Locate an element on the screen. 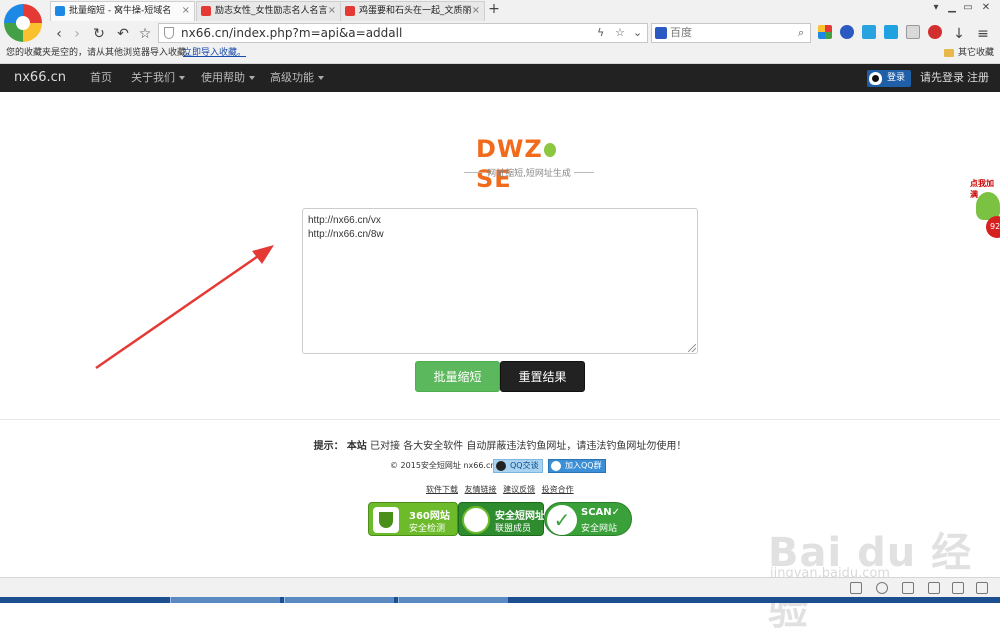 The image size is (1000, 636). shield-icon is located at coordinates (386, 520).